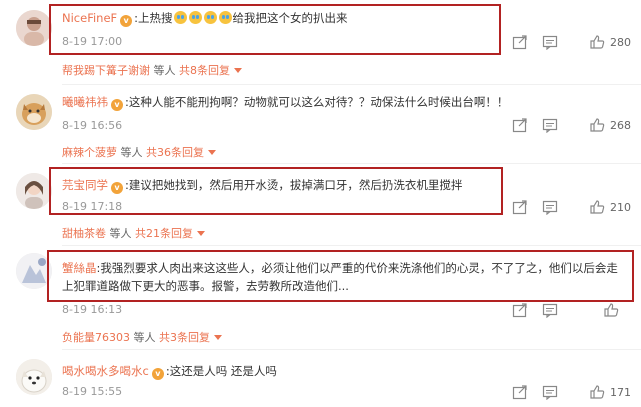 The image size is (641, 407). I want to click on like-button: 210, so click(610, 207).